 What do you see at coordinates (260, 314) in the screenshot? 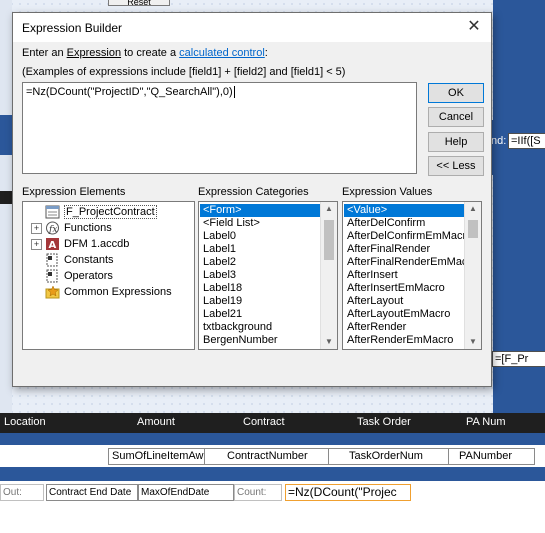
I see `category-item: Label21` at bounding box center [260, 314].